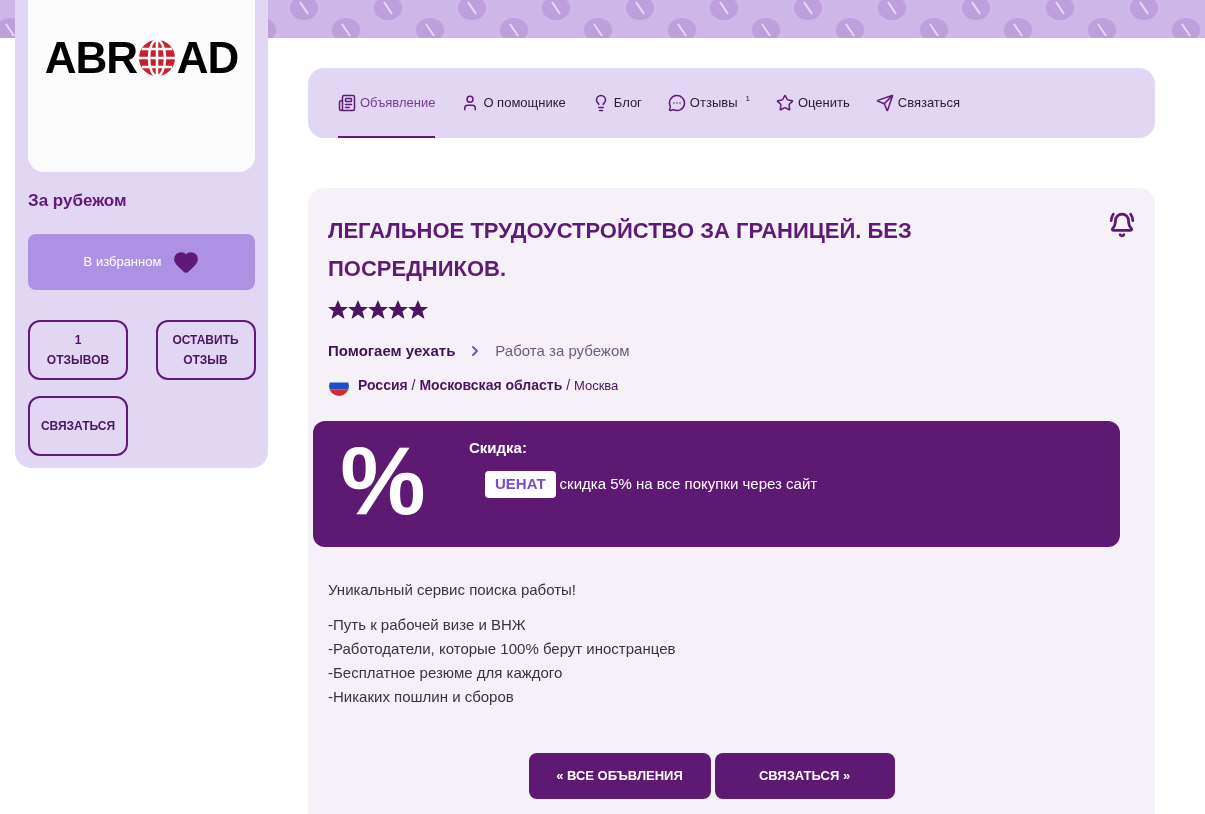 The height and width of the screenshot is (814, 1205). I want to click on listing-title: ЛЕГАЛЬНОЕ ТРУДОУСТРОЙСТВО ЗА ГРАНИЦЕЙ. БЕЗ ПОСРЕДНИКОВ., so click(620, 250).